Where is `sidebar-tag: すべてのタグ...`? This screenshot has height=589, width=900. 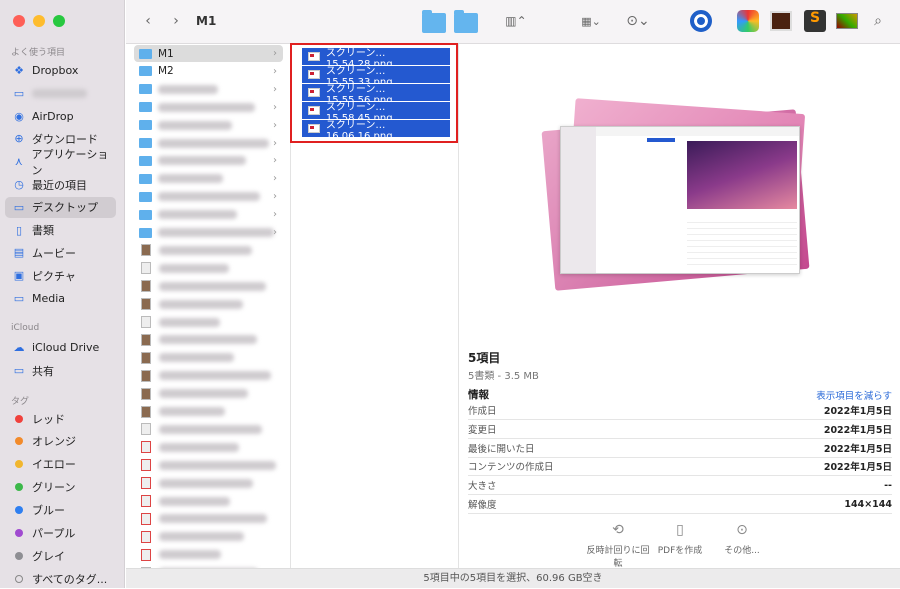
sidebar-tag: すべてのタグ... is located at coordinates (60, 578).